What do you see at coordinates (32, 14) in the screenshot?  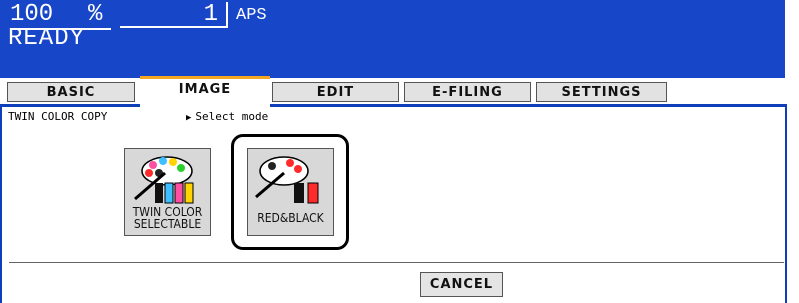 I see `zoom-value: 100` at bounding box center [32, 14].